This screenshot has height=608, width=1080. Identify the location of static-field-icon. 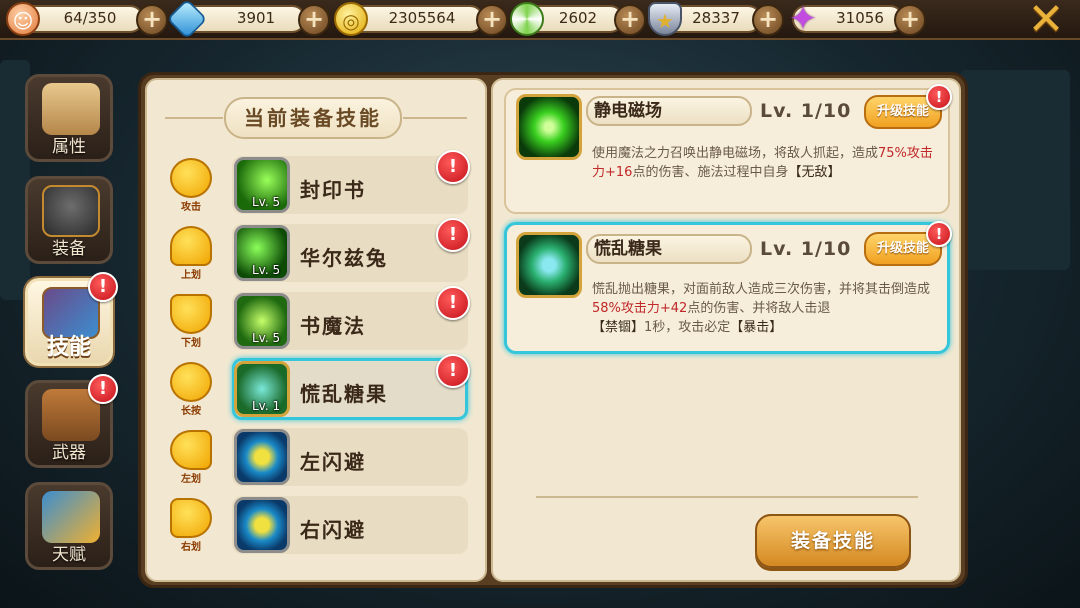
(549, 127).